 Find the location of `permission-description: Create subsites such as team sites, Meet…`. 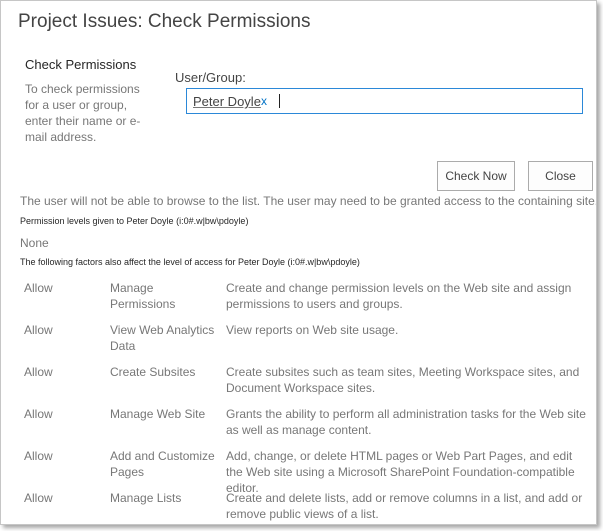

permission-description: Create subsites such as team sites, Meet… is located at coordinates (403, 380).